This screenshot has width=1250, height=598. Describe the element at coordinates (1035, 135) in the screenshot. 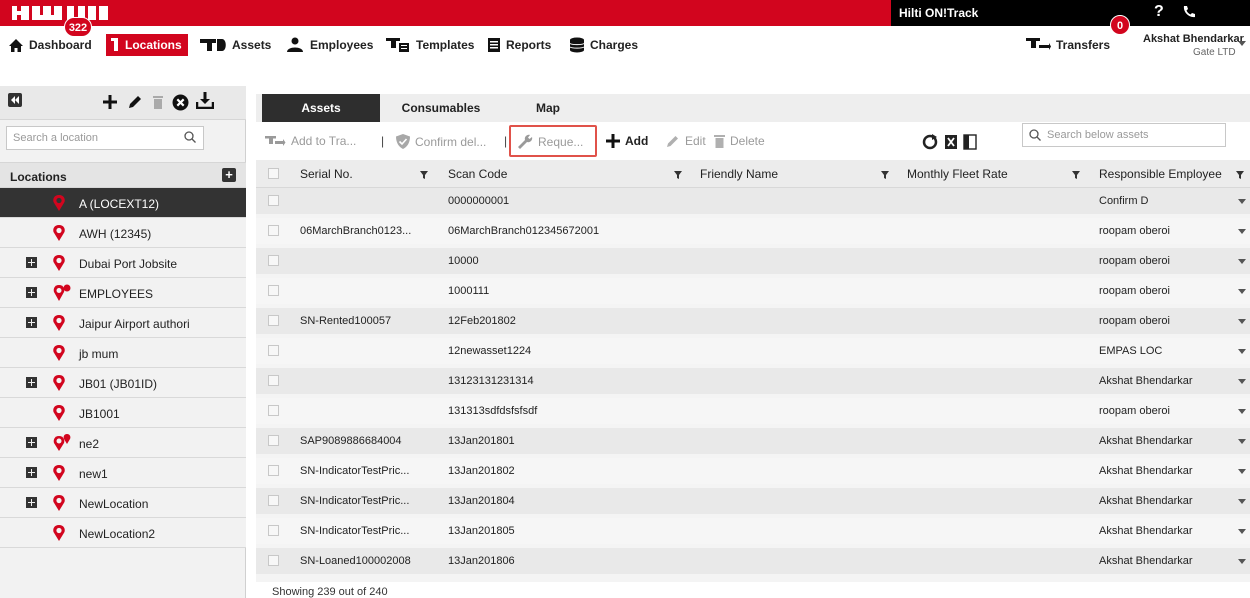

I see `asset-search-icon` at that location.